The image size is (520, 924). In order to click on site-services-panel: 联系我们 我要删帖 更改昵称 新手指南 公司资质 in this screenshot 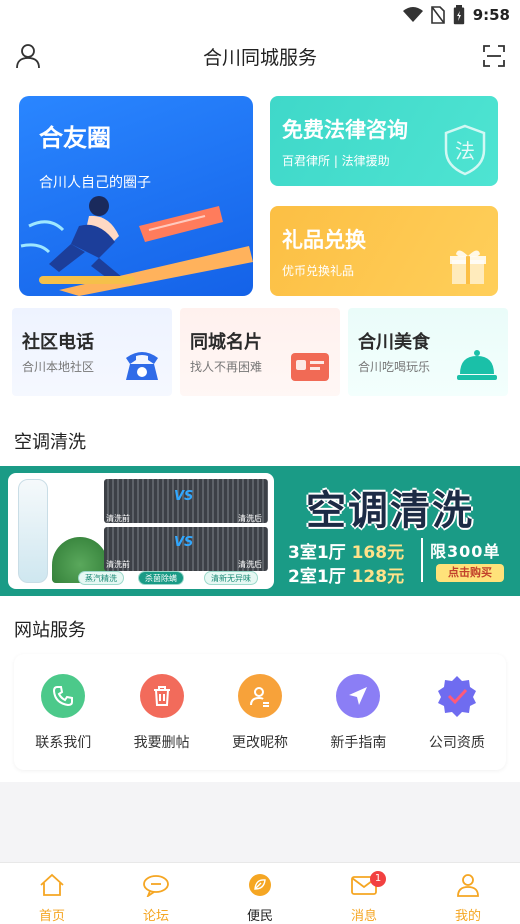, I will do `click(260, 712)`.